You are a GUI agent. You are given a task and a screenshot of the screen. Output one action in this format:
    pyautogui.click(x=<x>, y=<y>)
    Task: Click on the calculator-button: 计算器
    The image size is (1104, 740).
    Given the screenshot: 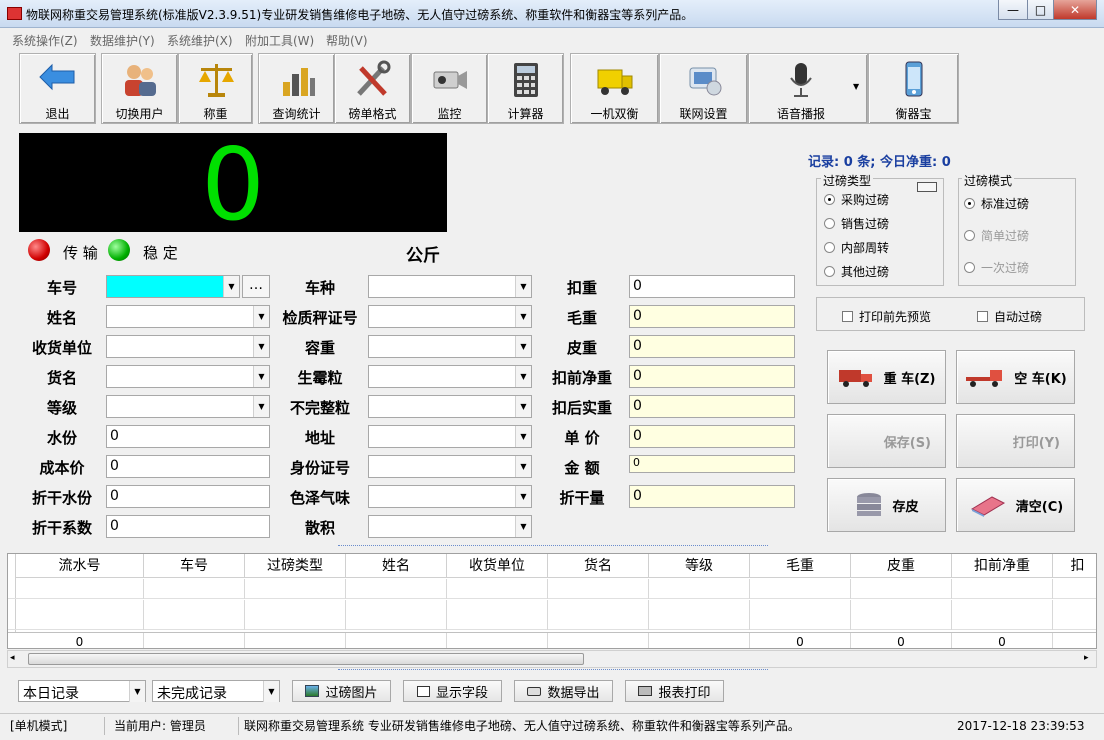 What is the action you would take?
    pyautogui.click(x=525, y=88)
    